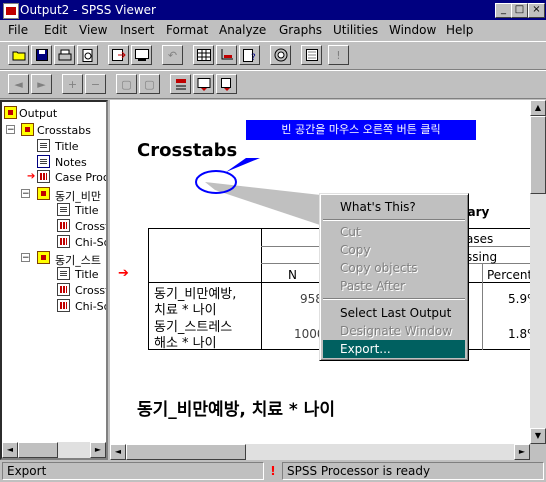 The width and height of the screenshot is (546, 482). I want to click on menu-item-whats-this: What's This?, so click(394, 207).